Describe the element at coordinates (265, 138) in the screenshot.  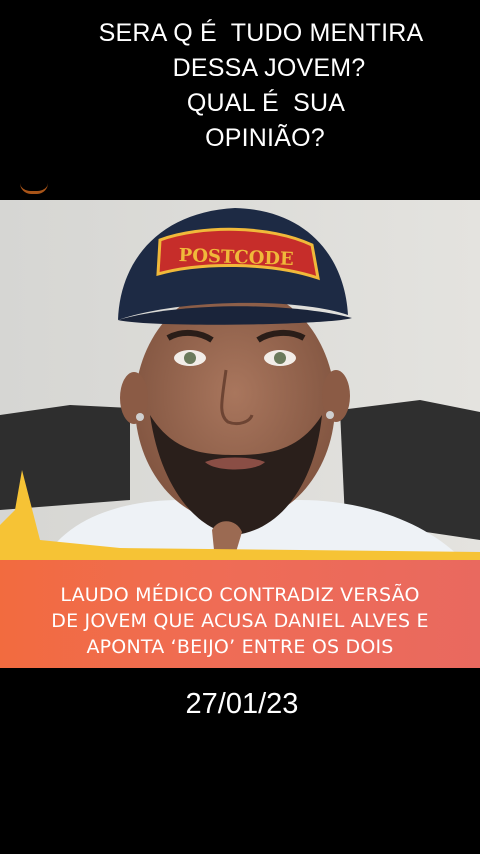
I see `caption-line-4: OPINIÃO?` at that location.